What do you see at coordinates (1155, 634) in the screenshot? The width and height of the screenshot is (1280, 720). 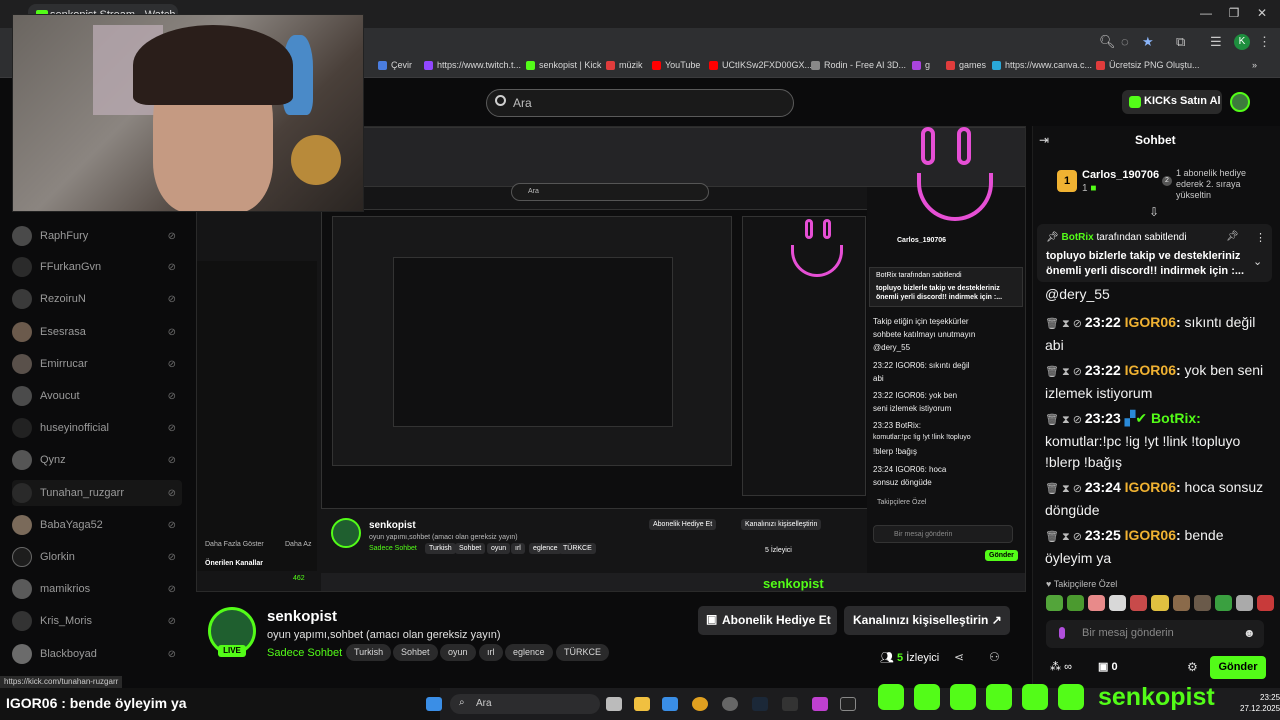 I see `chat-input: Bir mesaj gönderin` at bounding box center [1155, 634].